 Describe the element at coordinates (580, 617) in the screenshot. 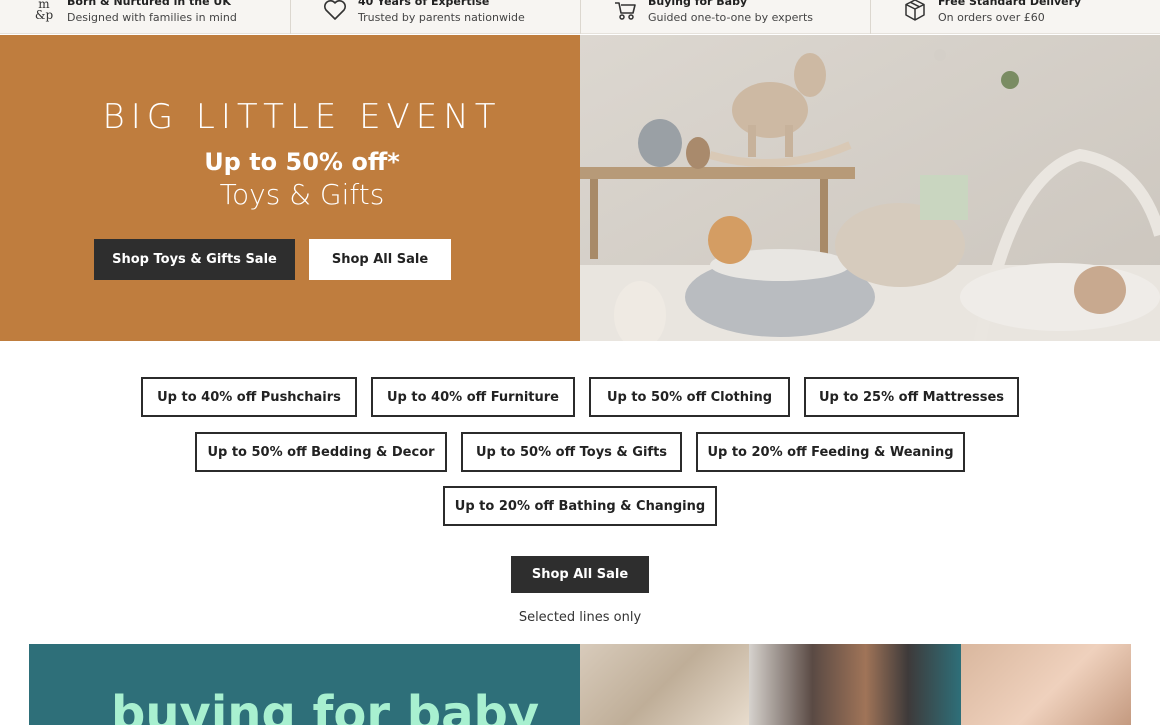

I see `selected-lines-note: Selected lines only` at that location.